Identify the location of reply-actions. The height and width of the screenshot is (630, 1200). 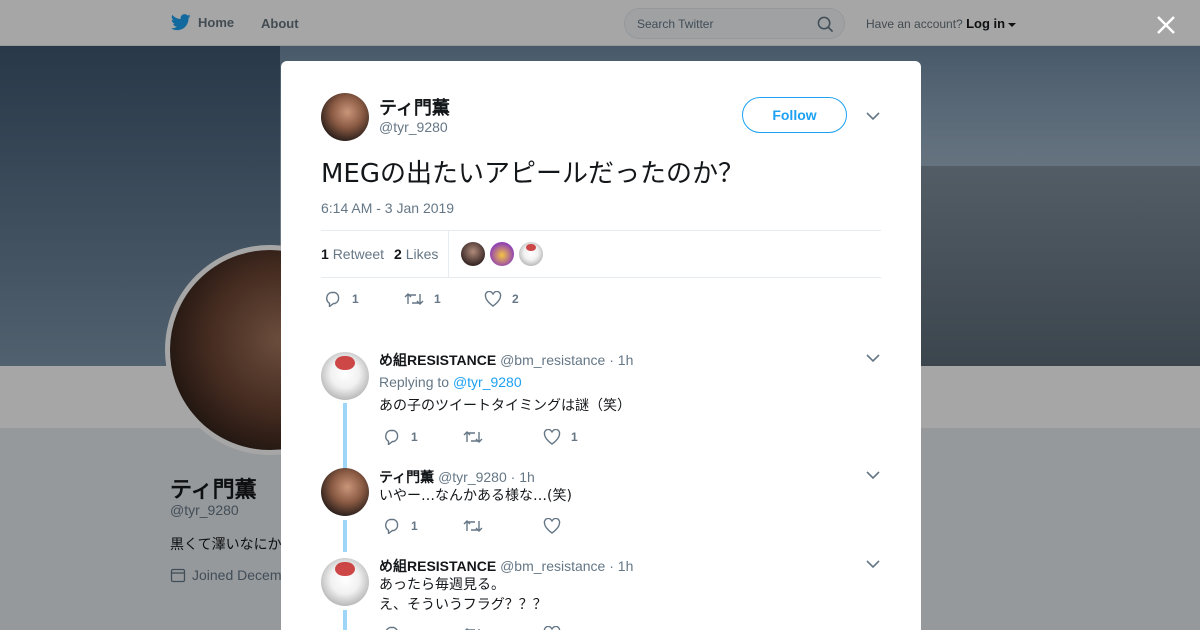
(477, 628).